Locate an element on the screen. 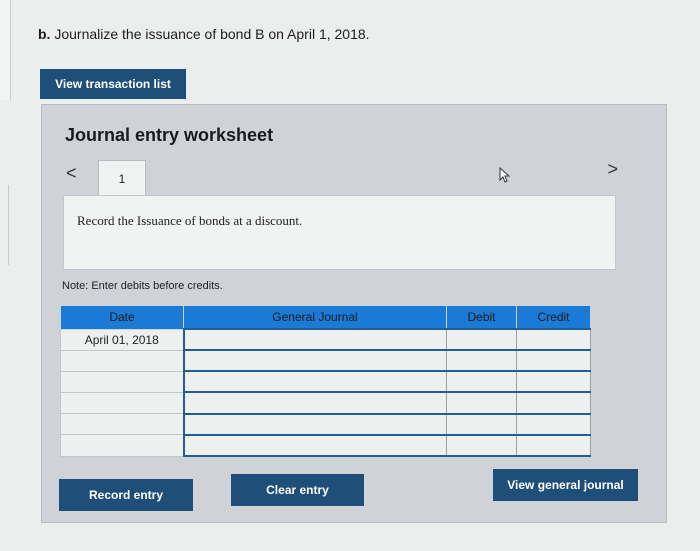 Image resolution: width=700 pixels, height=551 pixels. entry-tab-1: 1 is located at coordinates (122, 178).